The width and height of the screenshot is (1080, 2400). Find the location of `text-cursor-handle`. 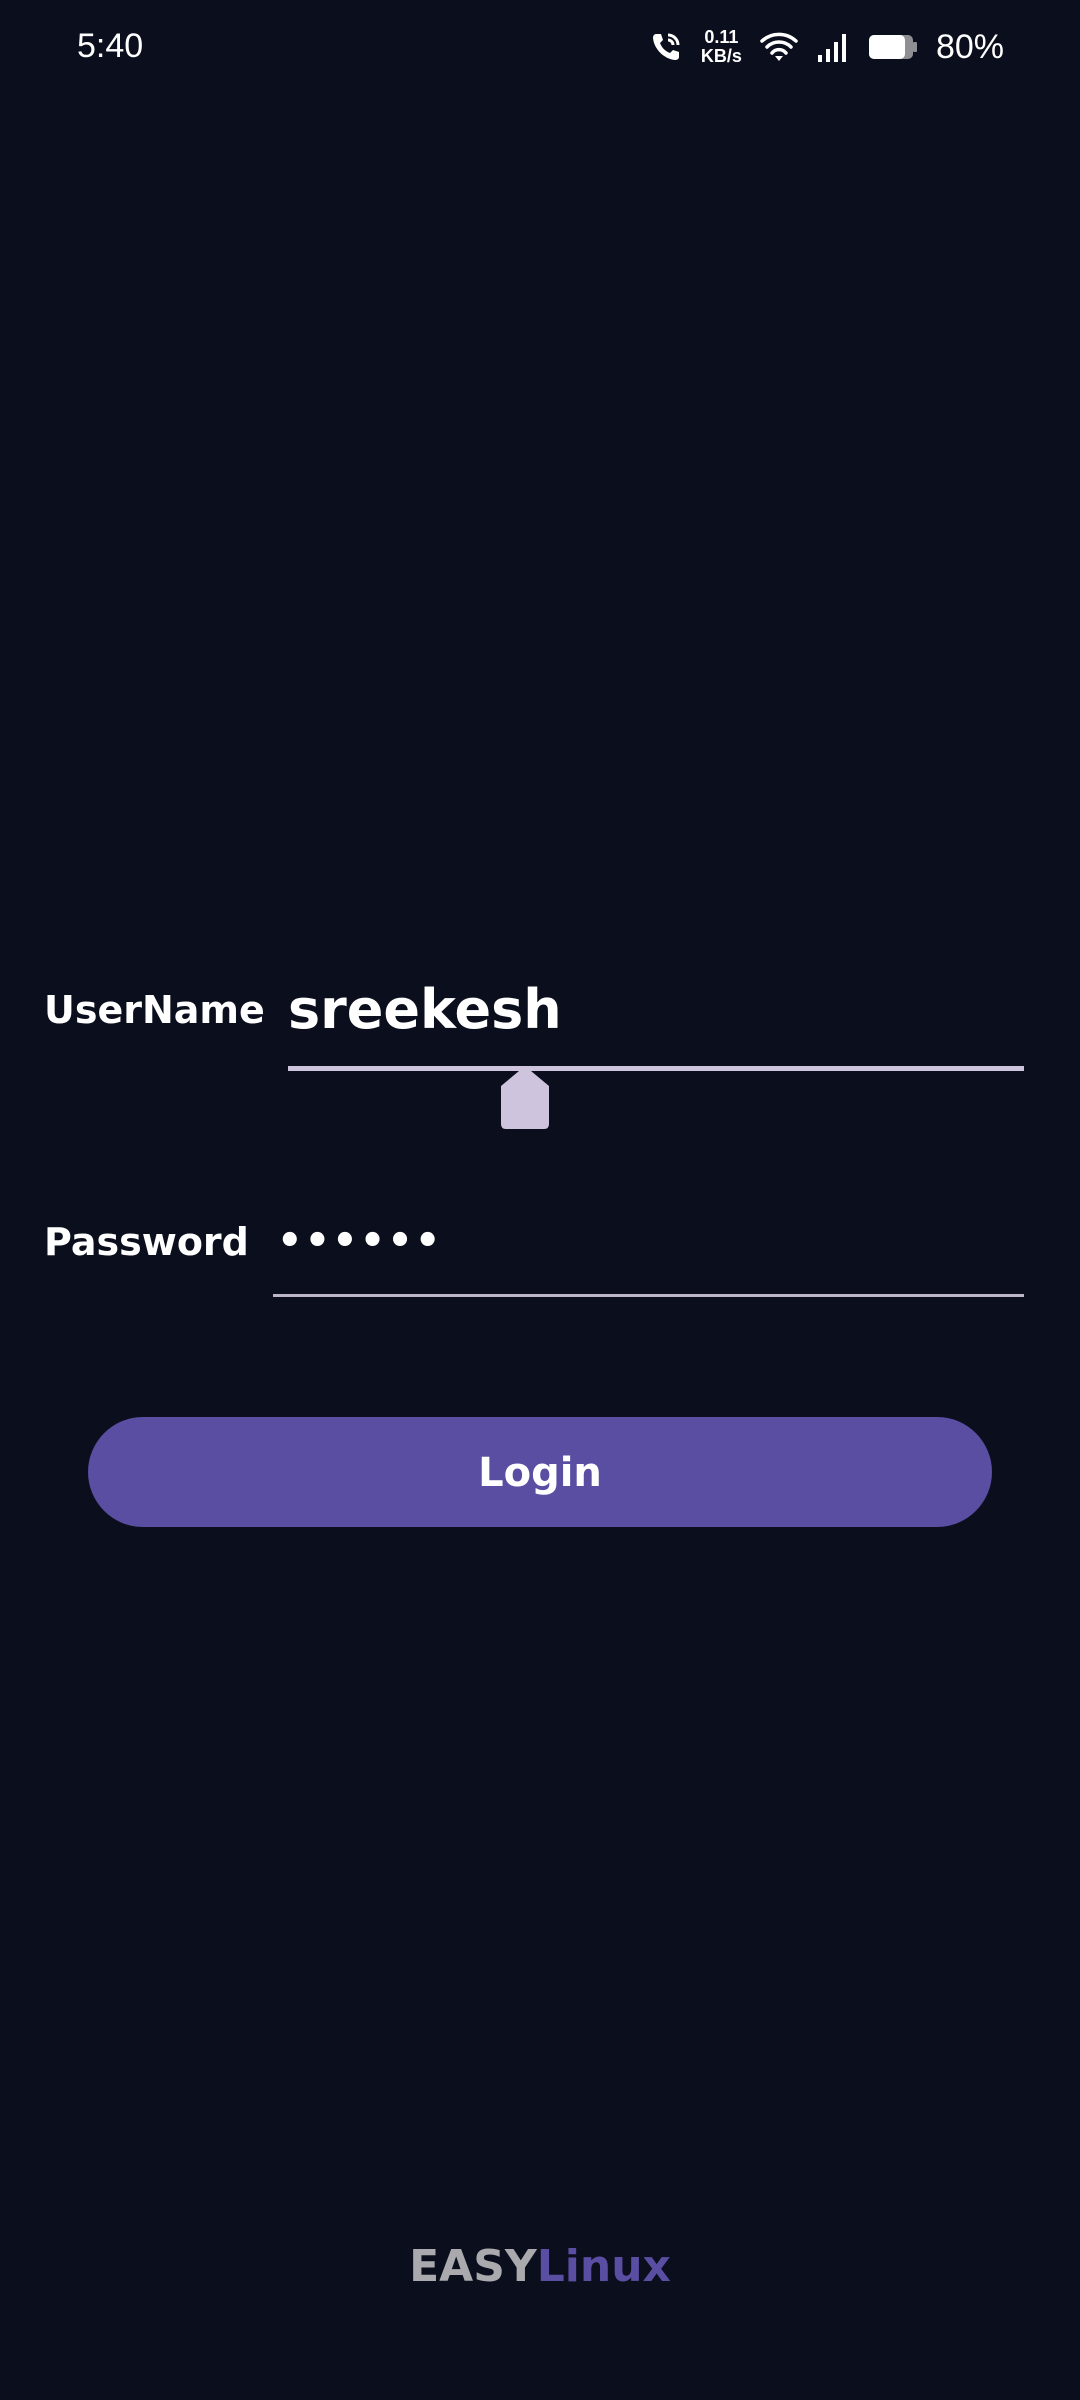

text-cursor-handle is located at coordinates (525, 1097).